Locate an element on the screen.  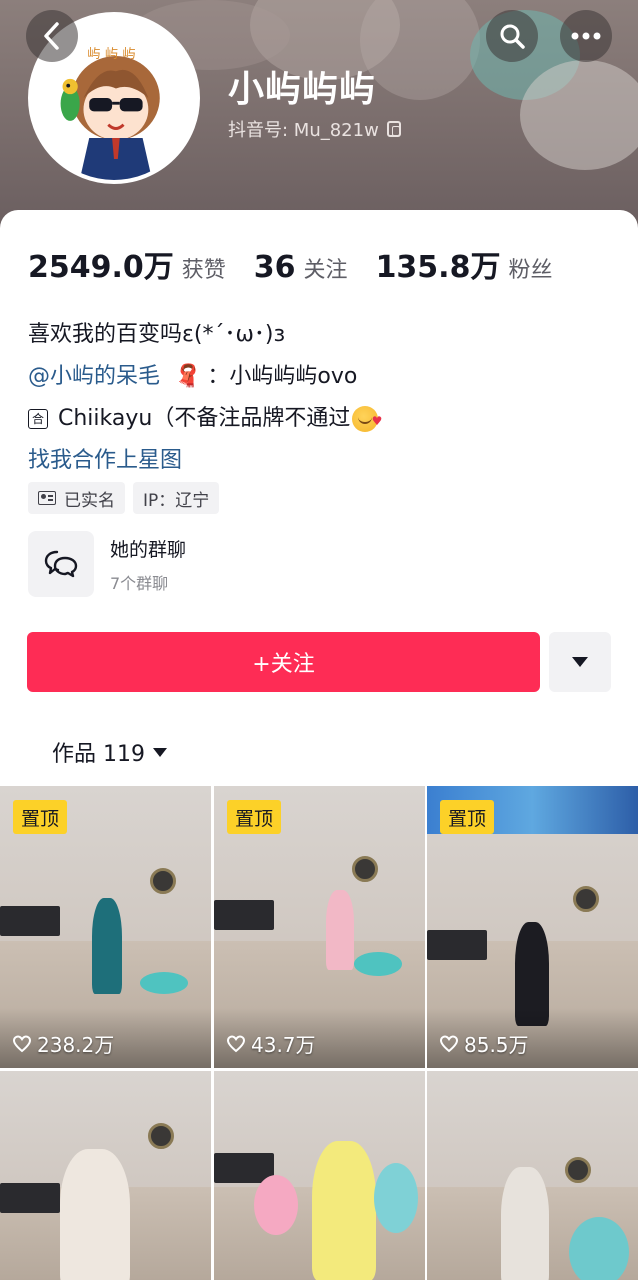
video-like-count: 85.5万 is located at coordinates (484, 1043).